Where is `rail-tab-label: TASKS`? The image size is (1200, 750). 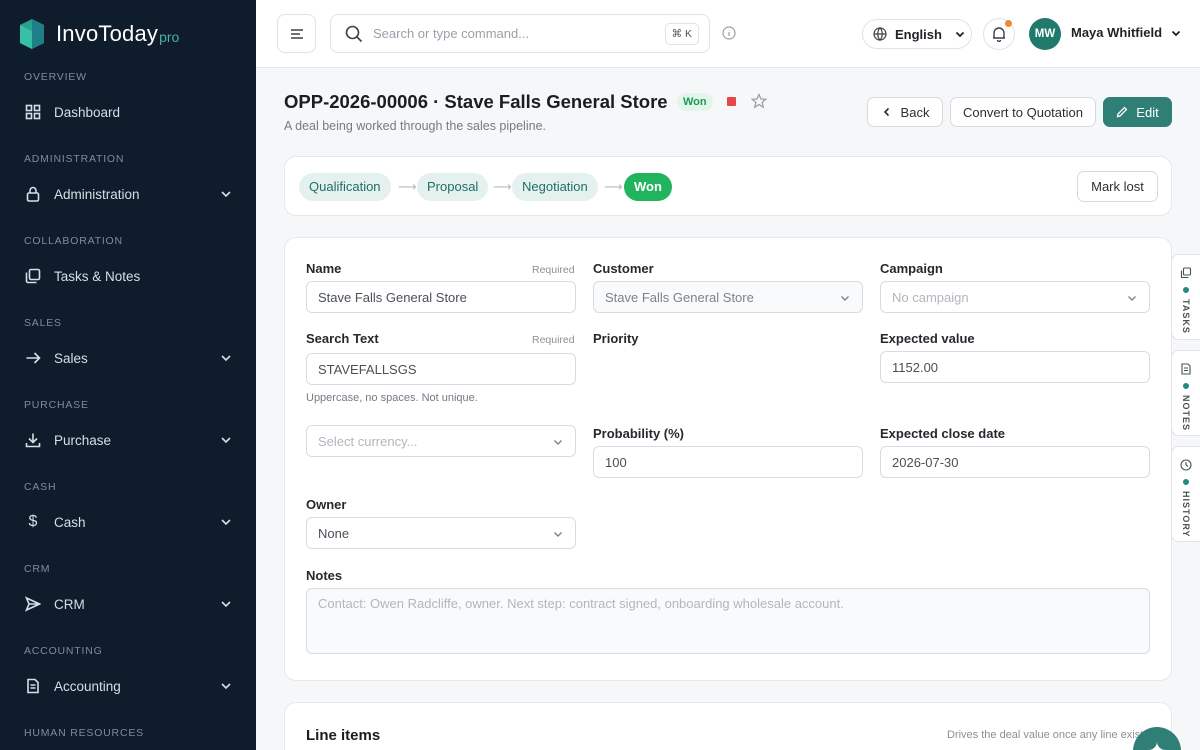
rail-tab-label: TASKS is located at coordinates (1186, 316).